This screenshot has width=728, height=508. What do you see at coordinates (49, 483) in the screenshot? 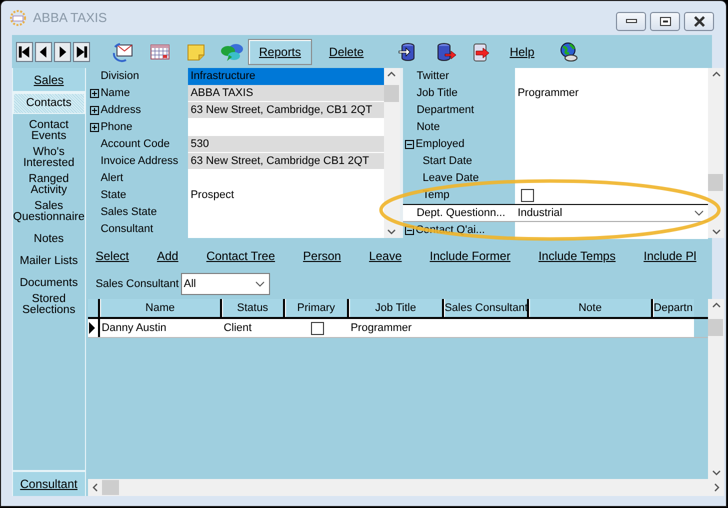
I see `consultant-tab-button: Consultant` at bounding box center [49, 483].